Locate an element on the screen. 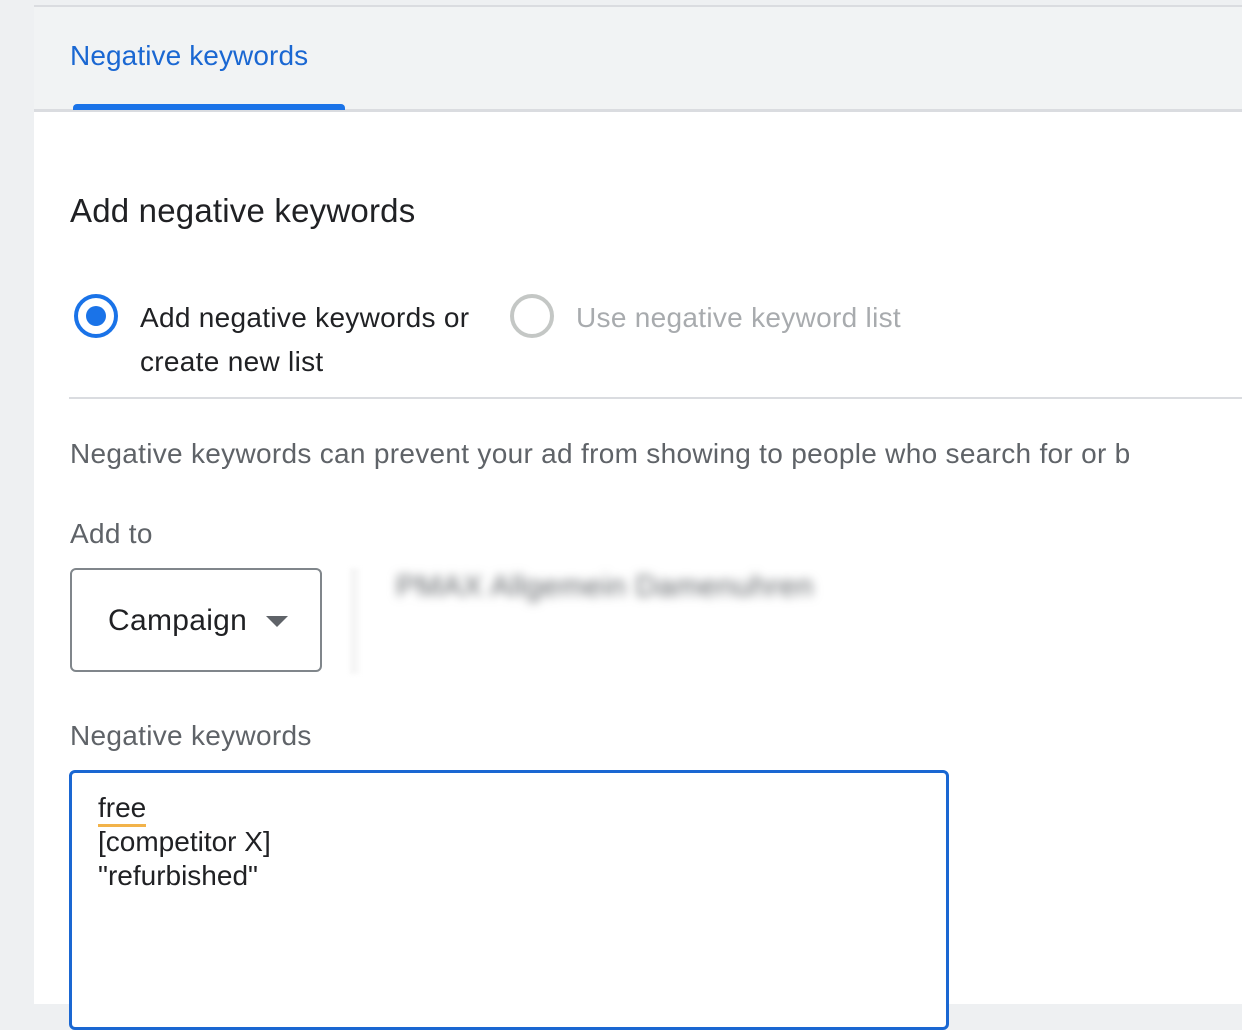 This screenshot has height=1030, width=1242. radio-checked-icon is located at coordinates (96, 316).